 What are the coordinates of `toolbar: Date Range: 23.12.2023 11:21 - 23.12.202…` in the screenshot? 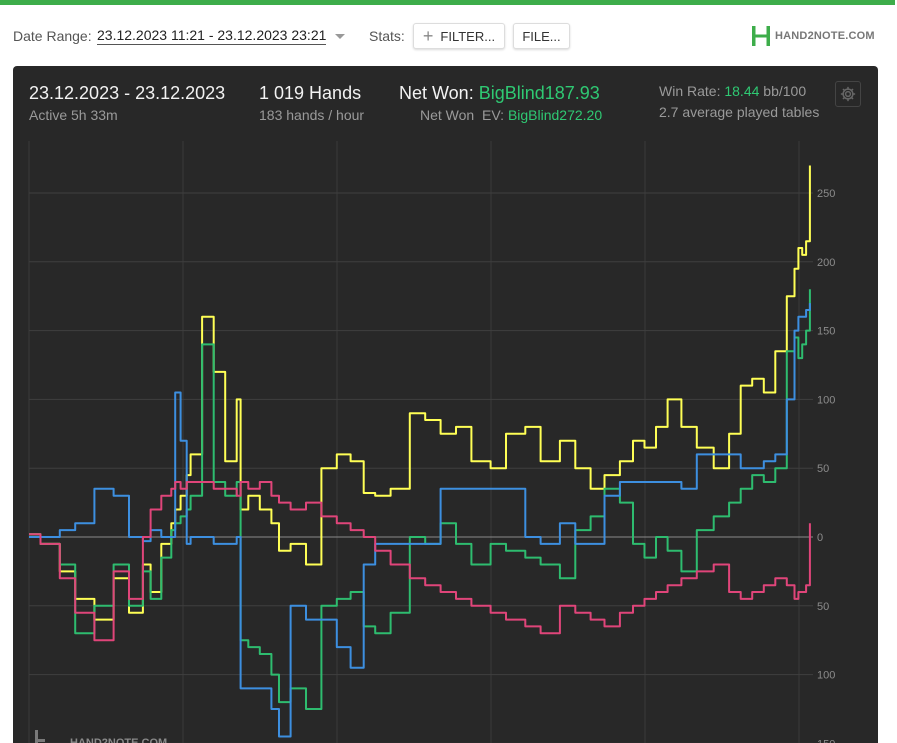 It's located at (447, 35).